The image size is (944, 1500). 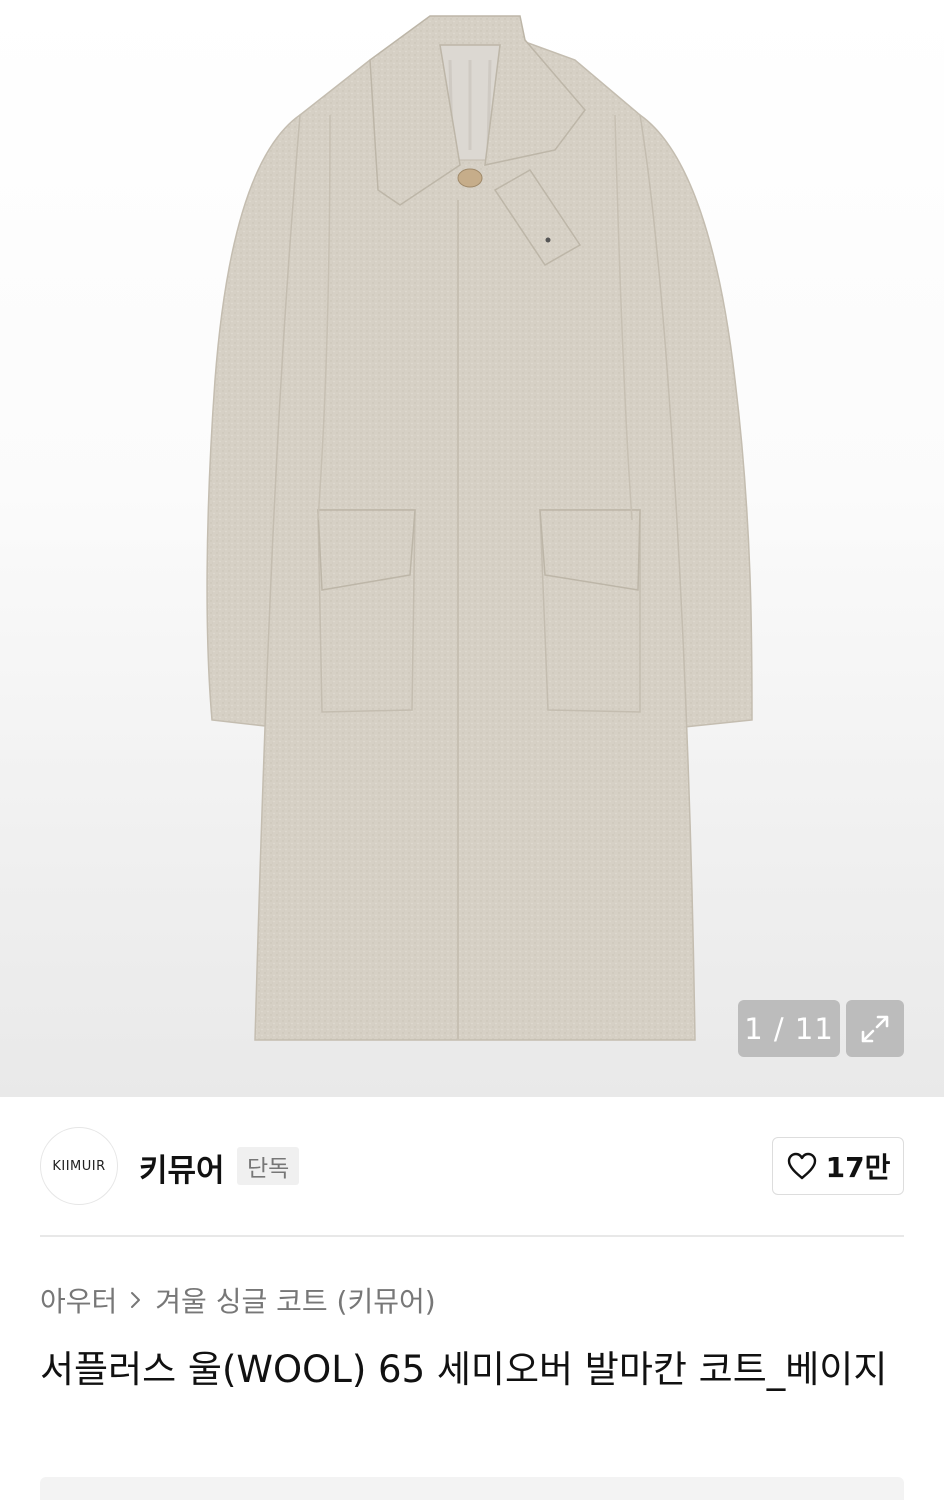 I want to click on product-title: 서플러스 울(WOOL) 65 세미오버 발마칸 코트_베이지, so click(x=464, y=1369).